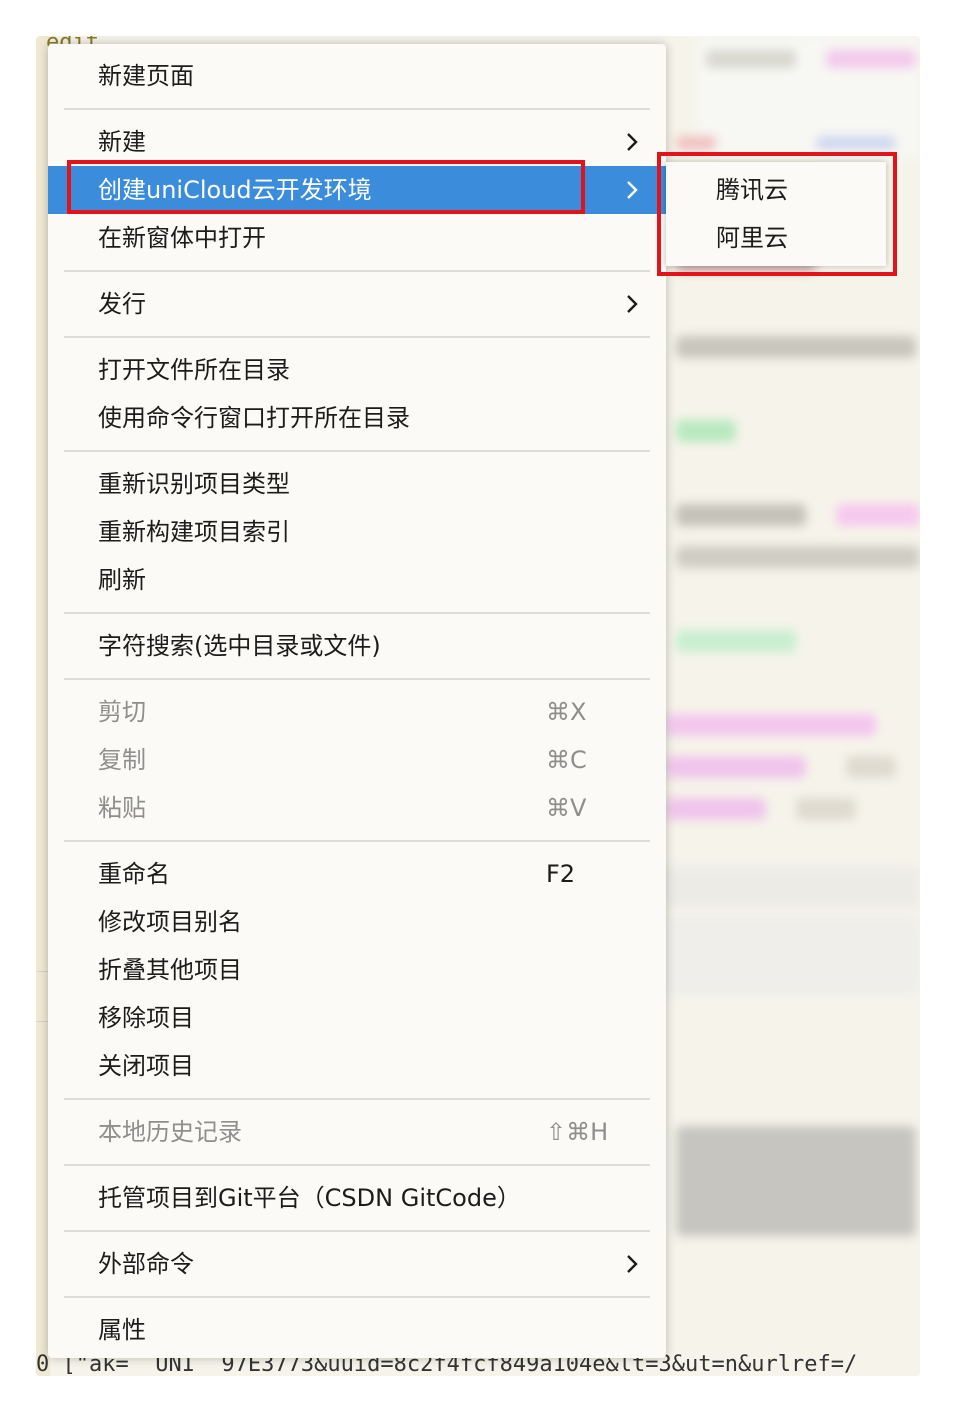 Image resolution: width=956 pixels, height=1414 pixels. Describe the element at coordinates (357, 238) in the screenshot. I see `menu-item-open-new-window: 在新窗体中打开` at that location.